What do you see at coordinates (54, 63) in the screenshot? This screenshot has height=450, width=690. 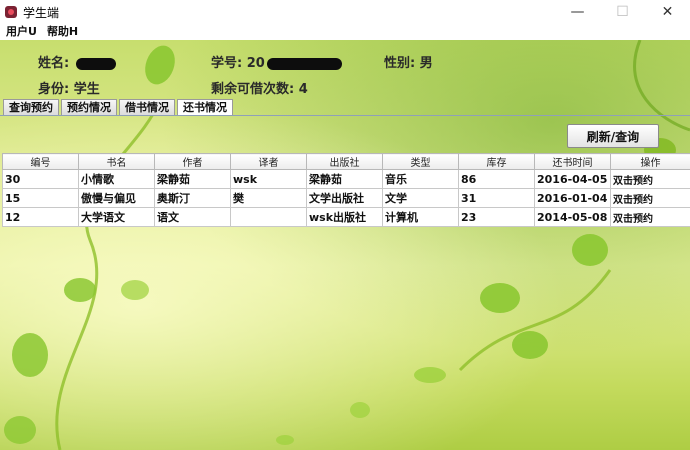 I see `name-label: 姓名:` at bounding box center [54, 63].